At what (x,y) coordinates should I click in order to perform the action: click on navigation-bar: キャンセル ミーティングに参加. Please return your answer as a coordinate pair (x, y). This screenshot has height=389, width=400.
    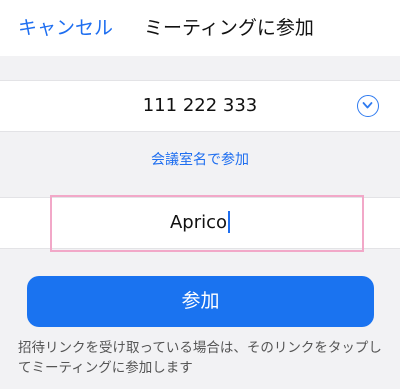
    Looking at the image, I should click on (200, 28).